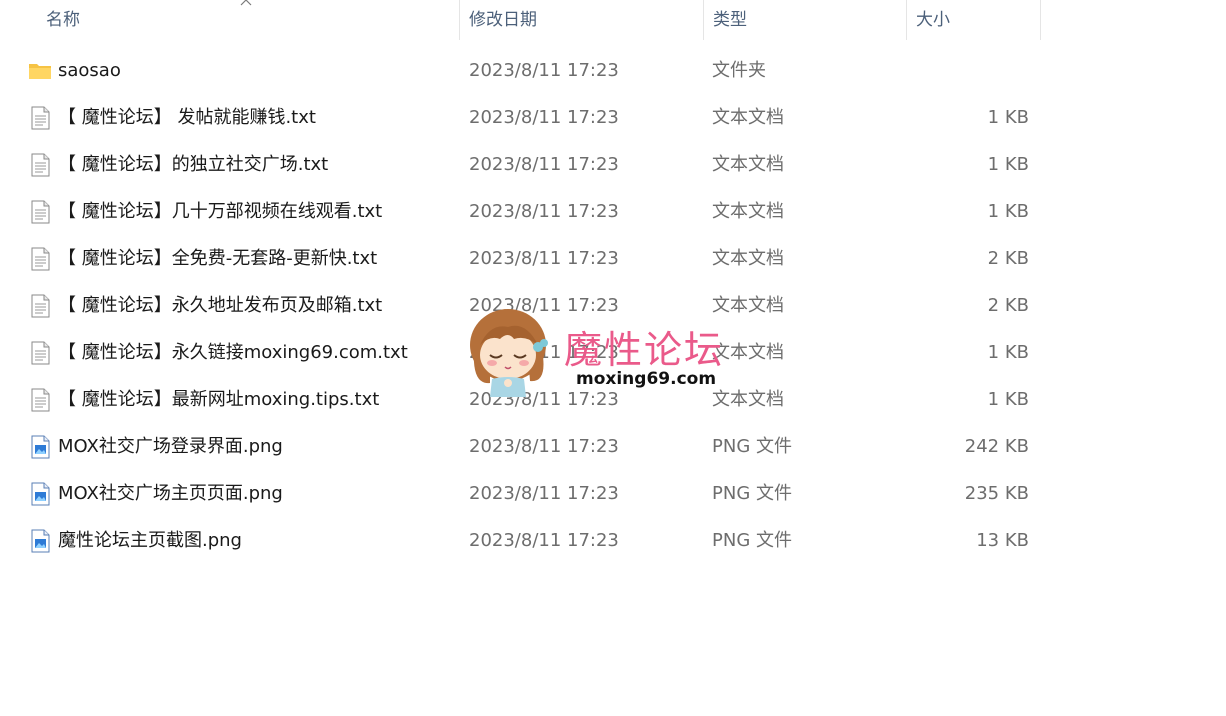 The width and height of the screenshot is (1226, 716). I want to click on file-name: MOX社交广场主页页面.png, so click(170, 493).